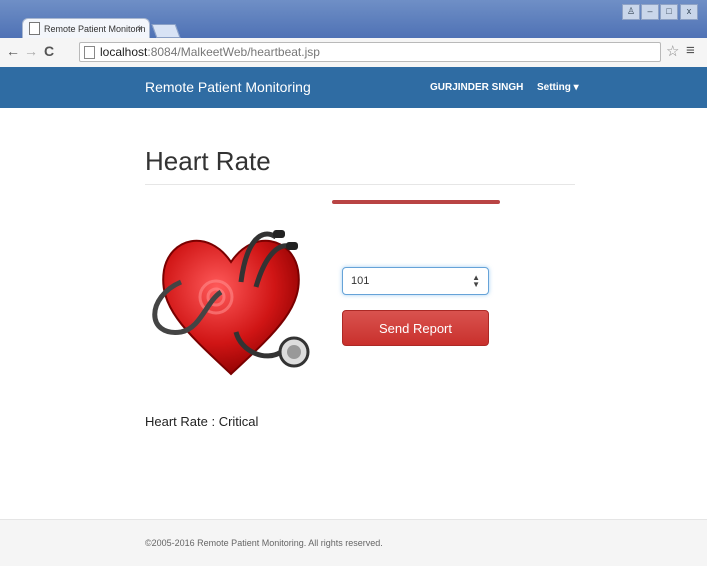 The width and height of the screenshot is (707, 566). What do you see at coordinates (233, 52) in the screenshot?
I see `url-path: :8084/MalkeetWeb/heartbeat.jsp` at bounding box center [233, 52].